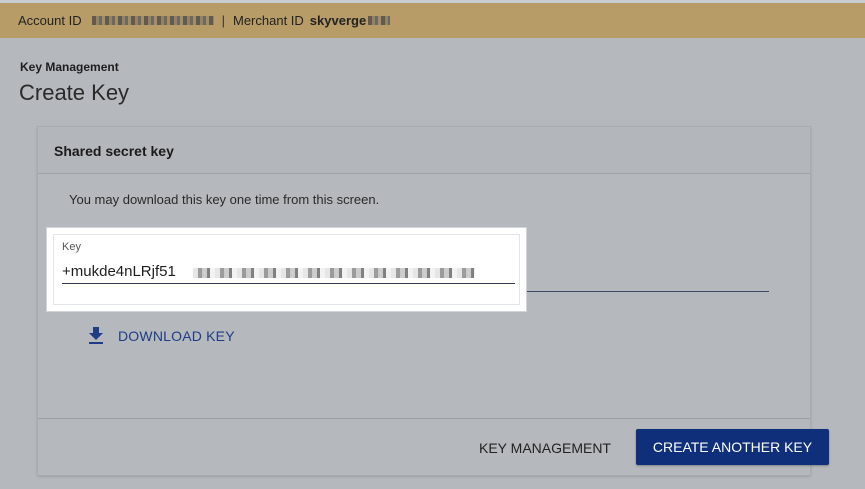 The height and width of the screenshot is (489, 865). Describe the element at coordinates (648, 291) in the screenshot. I see `key-field-underline` at that location.